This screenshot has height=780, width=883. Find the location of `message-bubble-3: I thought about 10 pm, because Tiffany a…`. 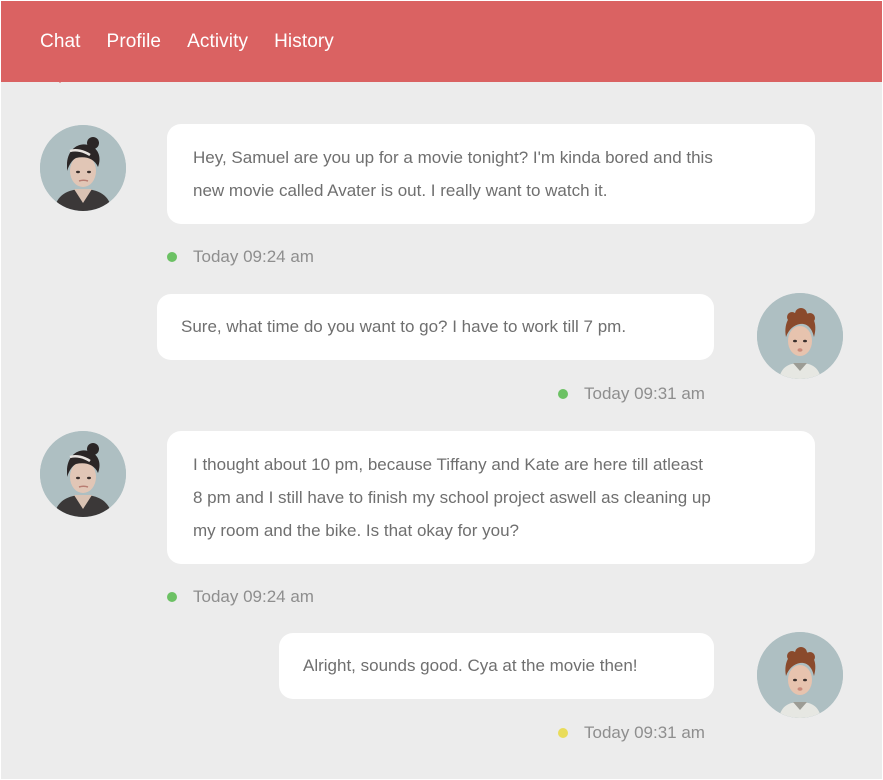

message-bubble-3: I thought about 10 pm, because Tiffany a… is located at coordinates (491, 497).